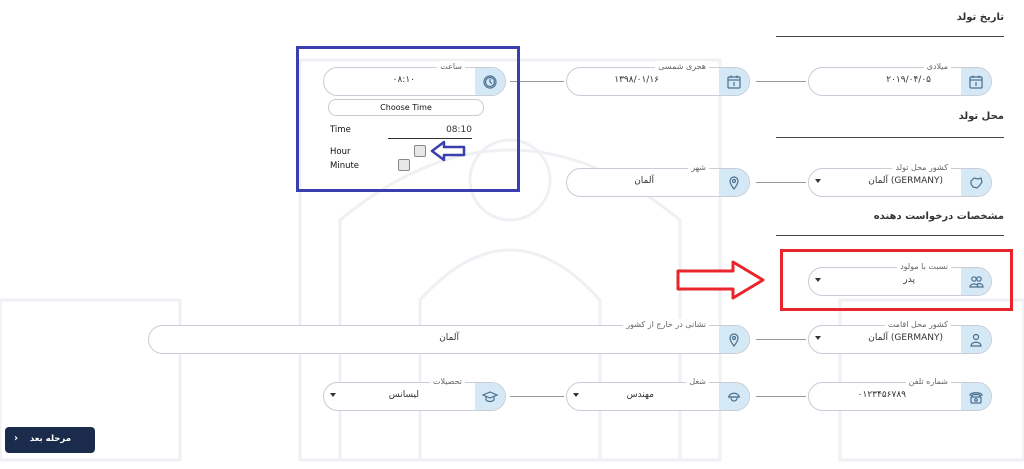  I want to click on residence-country-select: کشور محل اقامت آلمان (GERMANY), so click(900, 336).